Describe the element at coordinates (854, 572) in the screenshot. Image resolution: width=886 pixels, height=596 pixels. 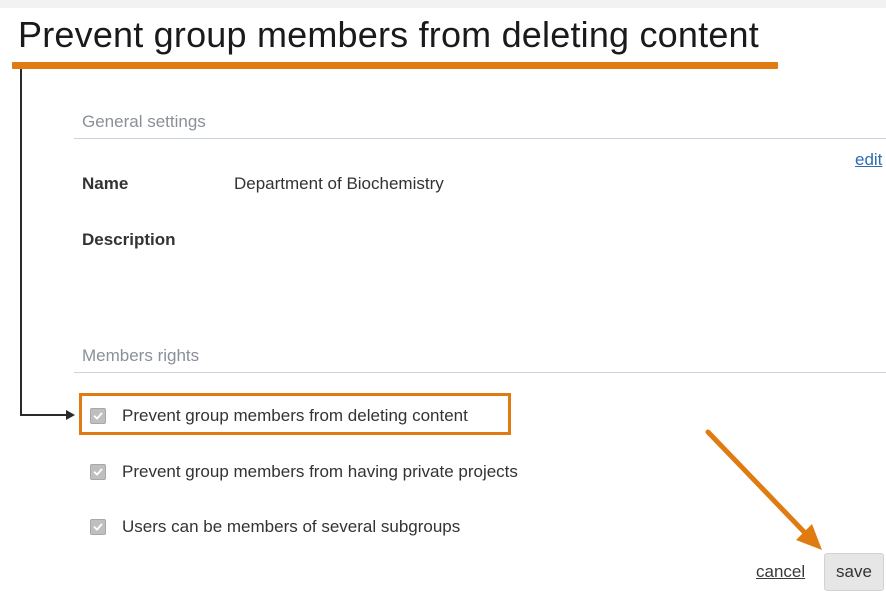
I see `save-button: save` at that location.